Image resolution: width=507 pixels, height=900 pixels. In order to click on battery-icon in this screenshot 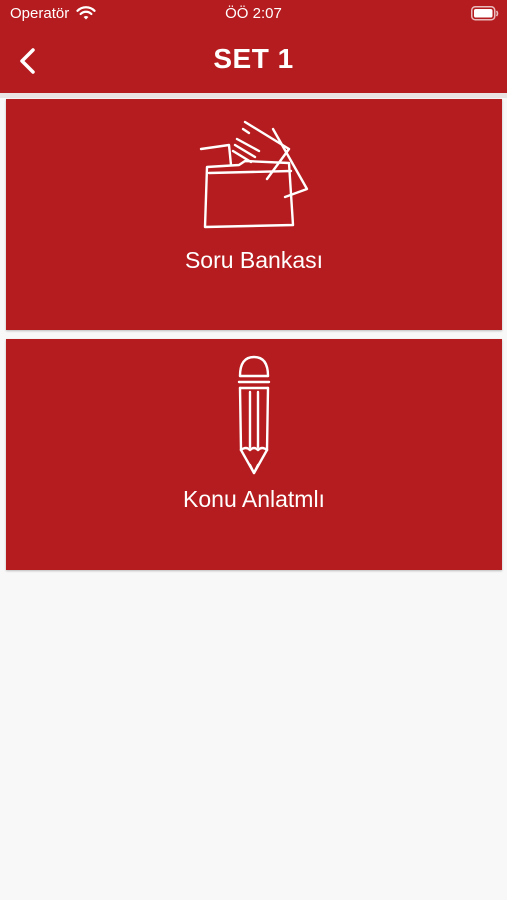, I will do `click(485, 13)`.